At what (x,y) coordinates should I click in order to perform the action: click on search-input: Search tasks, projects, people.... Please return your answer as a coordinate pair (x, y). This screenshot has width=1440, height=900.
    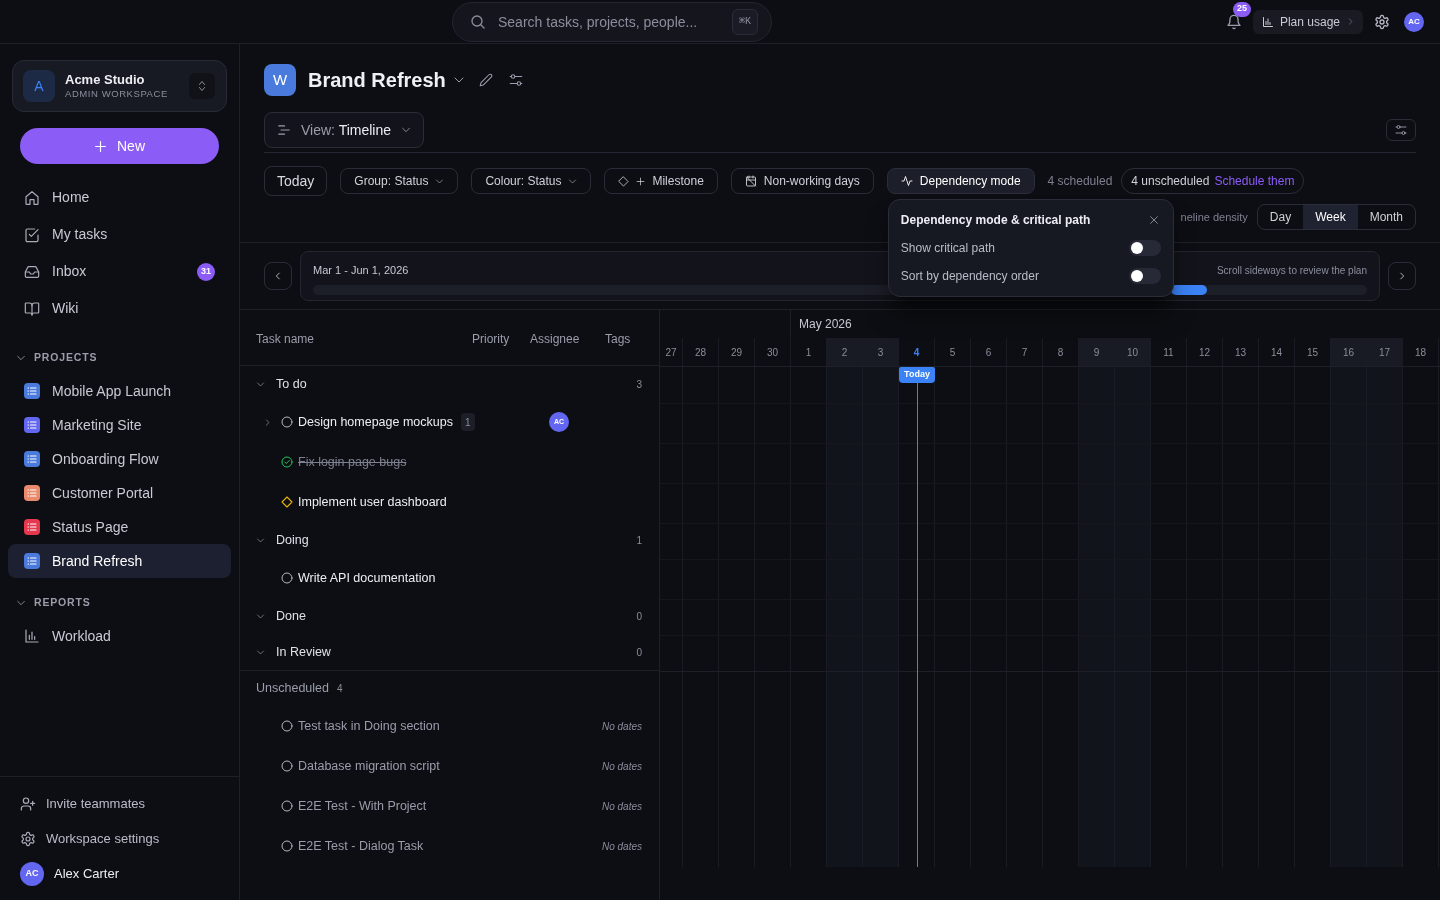
    Looking at the image, I should click on (609, 21).